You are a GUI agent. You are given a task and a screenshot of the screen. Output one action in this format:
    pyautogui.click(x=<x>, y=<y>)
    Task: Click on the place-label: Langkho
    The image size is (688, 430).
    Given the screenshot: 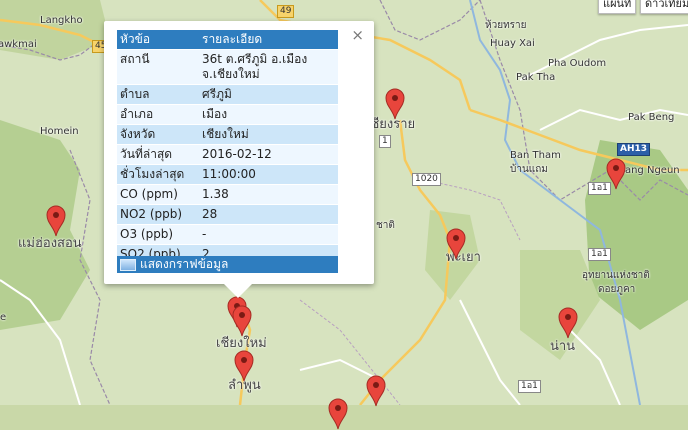 What is the action you would take?
    pyautogui.click(x=61, y=20)
    